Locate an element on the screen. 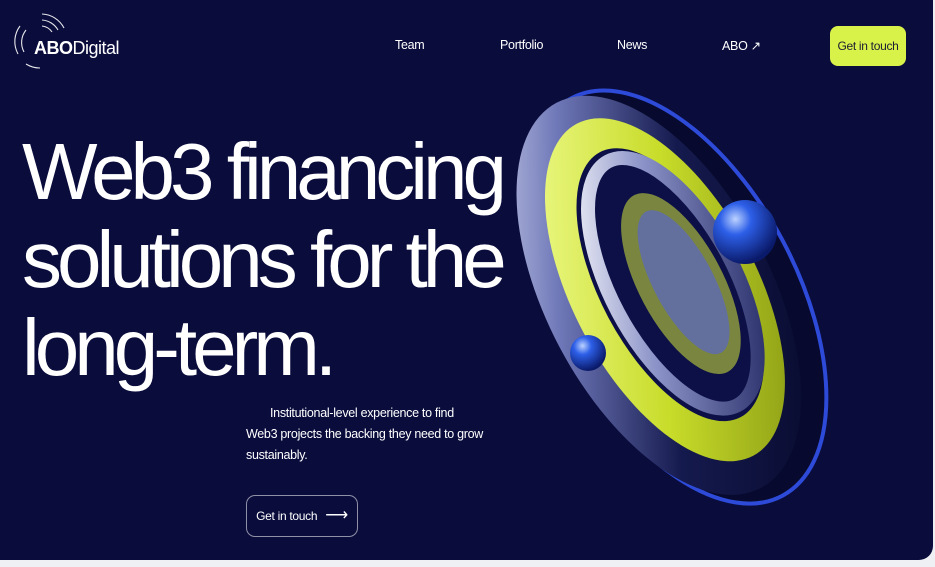 Image resolution: width=935 pixels, height=567 pixels. headline-line-3: long-term. is located at coordinates (179, 347).